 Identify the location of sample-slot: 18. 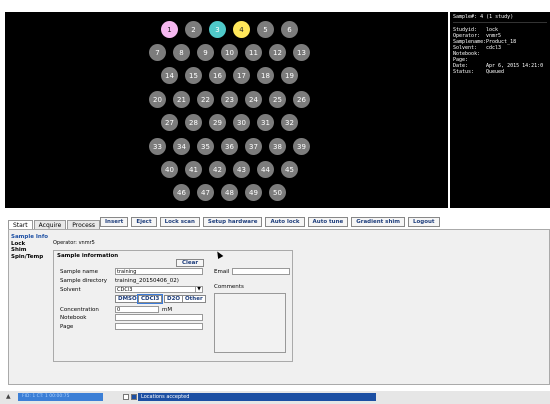
(265, 75).